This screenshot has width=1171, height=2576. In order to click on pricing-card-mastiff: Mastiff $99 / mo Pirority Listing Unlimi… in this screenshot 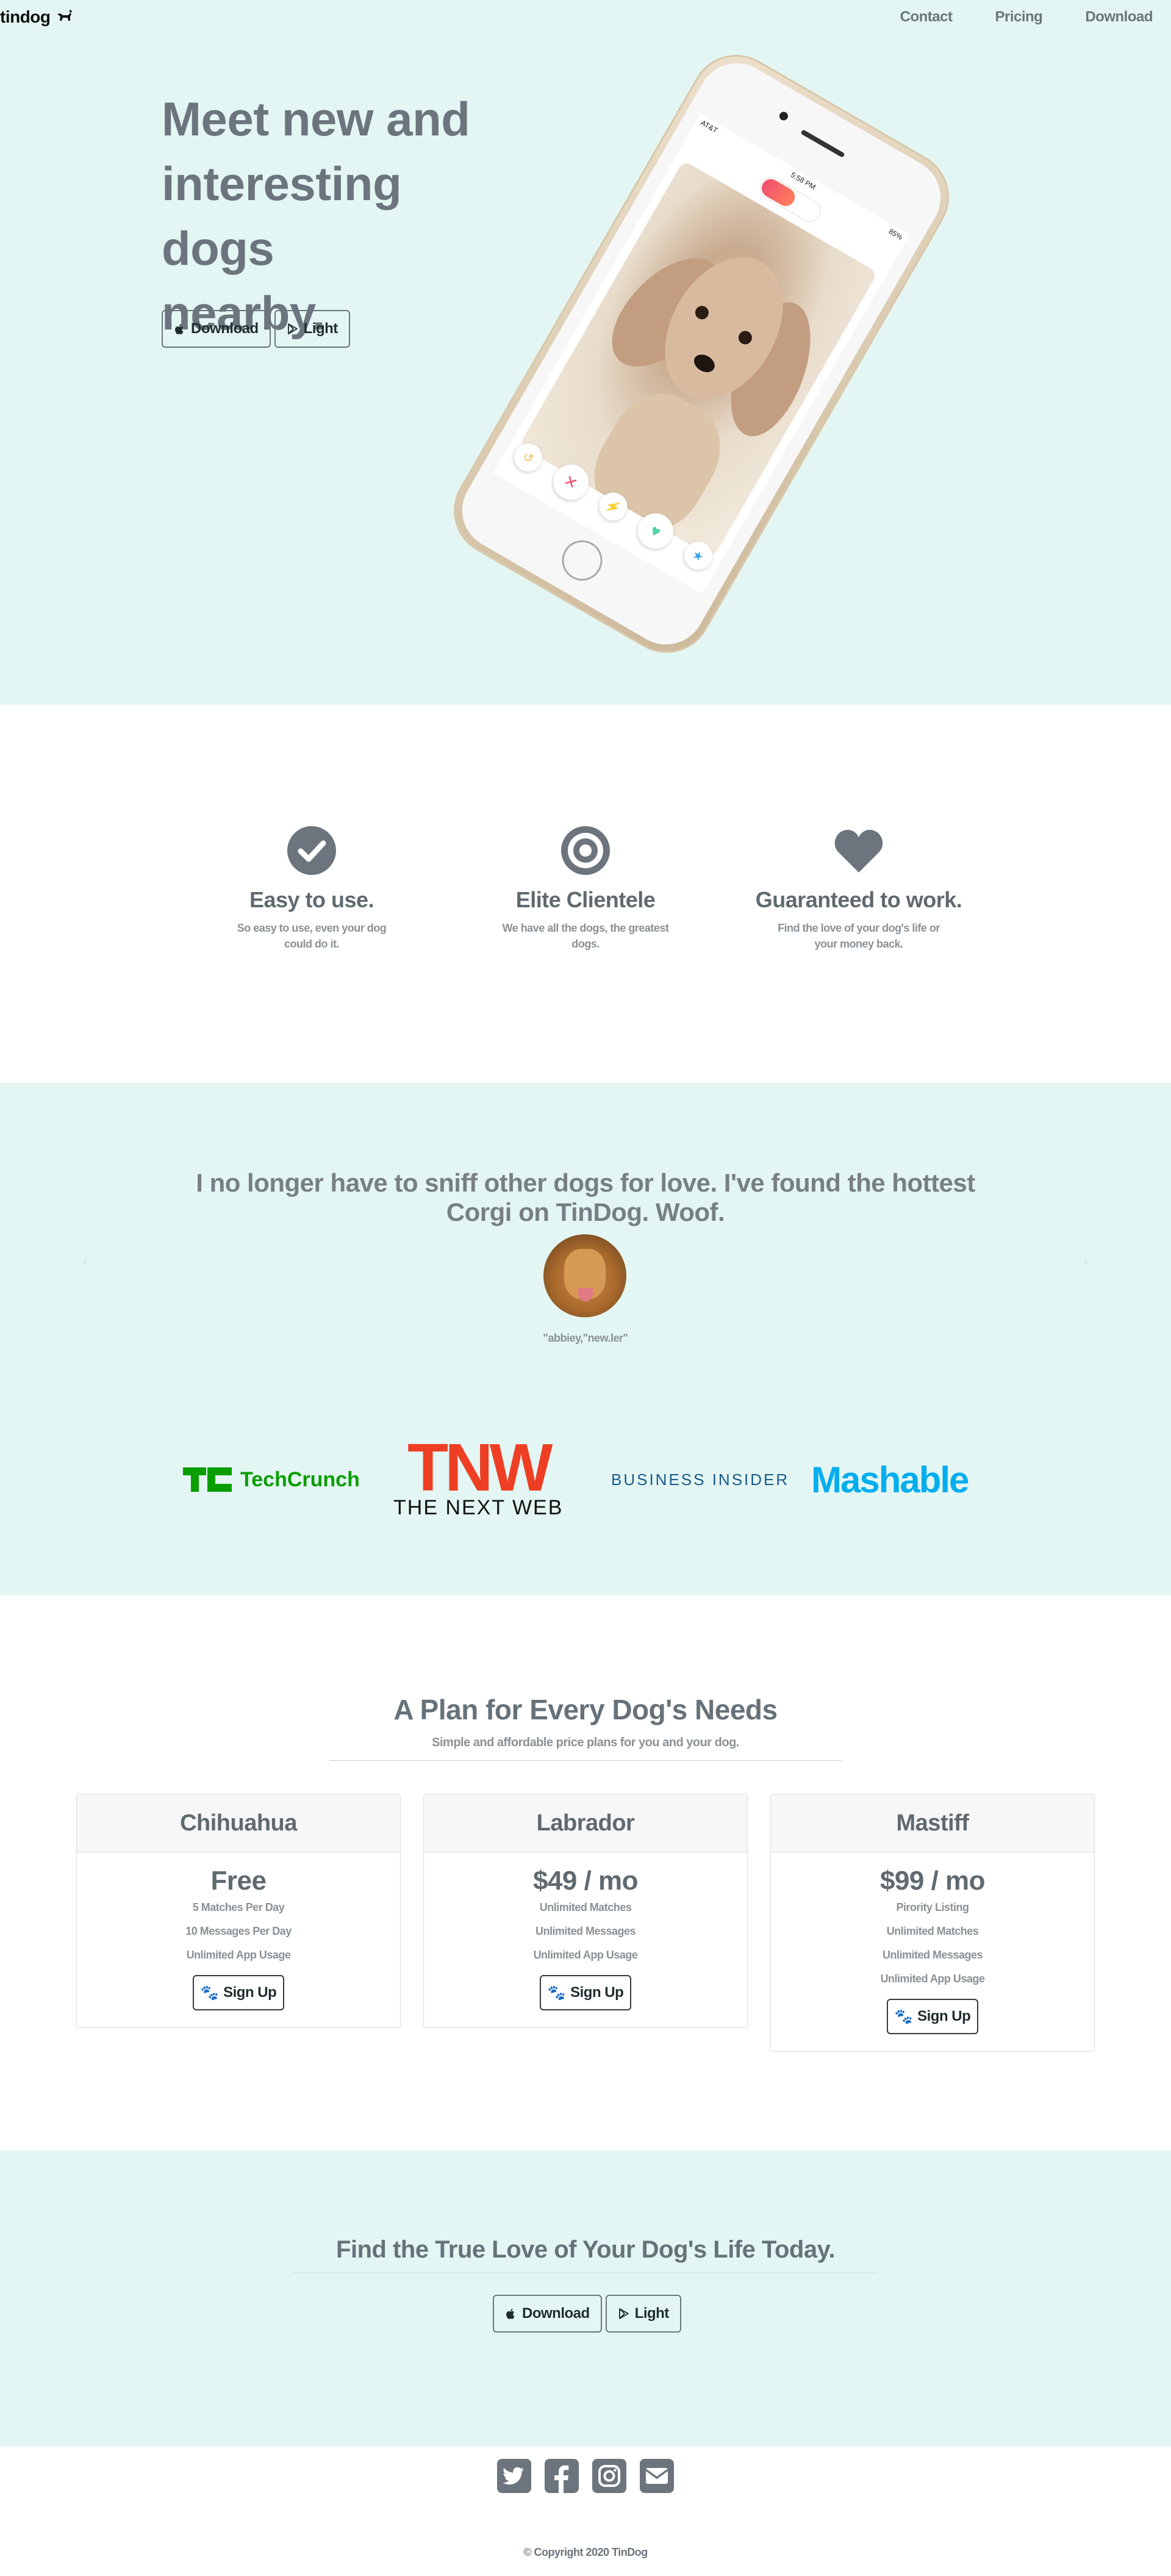, I will do `click(932, 1923)`.